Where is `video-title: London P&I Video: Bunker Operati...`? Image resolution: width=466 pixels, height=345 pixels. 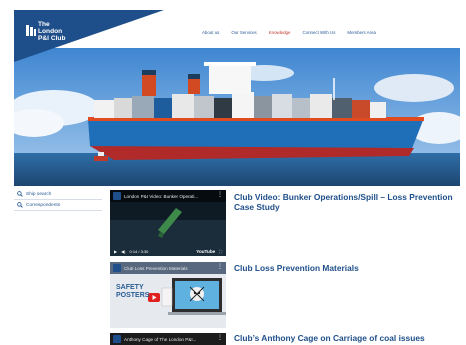 video-title: London P&I Video: Bunker Operati... is located at coordinates (169, 196).